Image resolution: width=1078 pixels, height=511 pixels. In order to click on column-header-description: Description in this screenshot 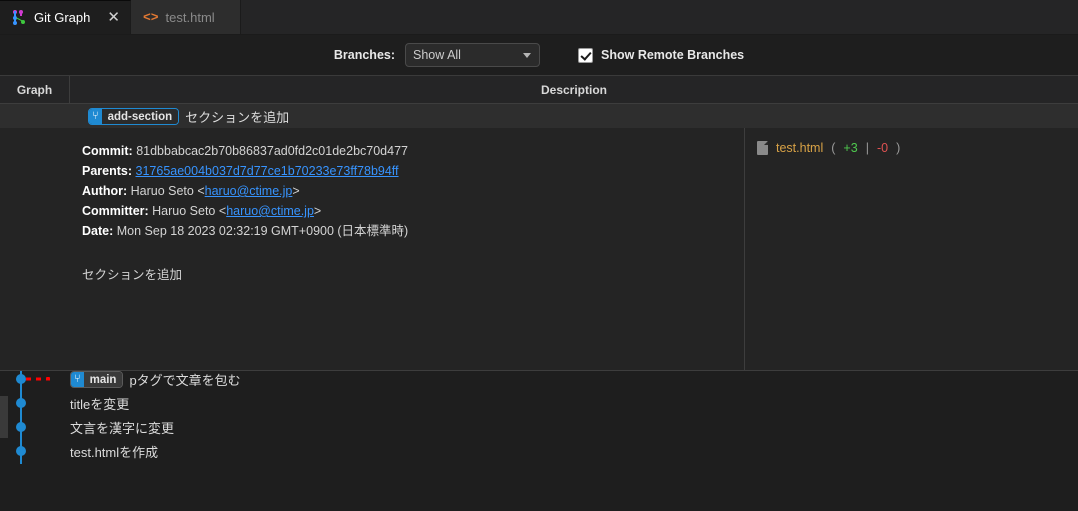, I will do `click(574, 90)`.